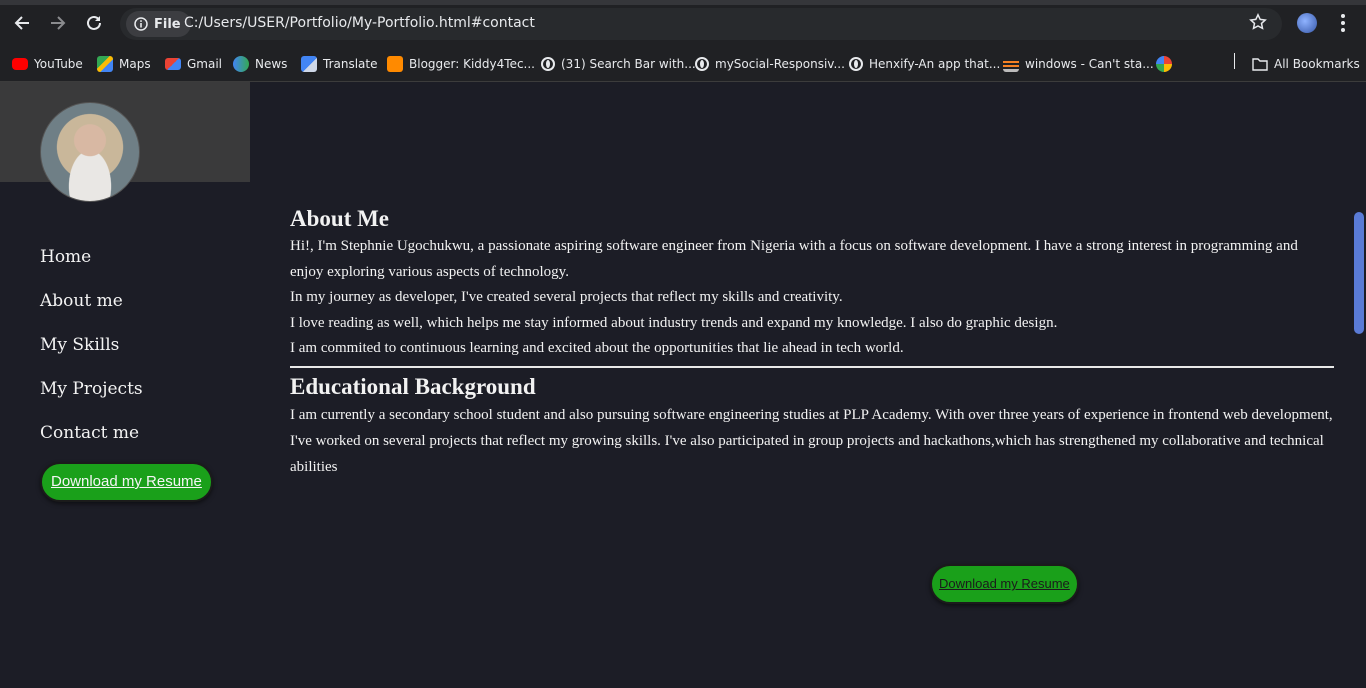  I want to click on news-icon, so click(241, 64).